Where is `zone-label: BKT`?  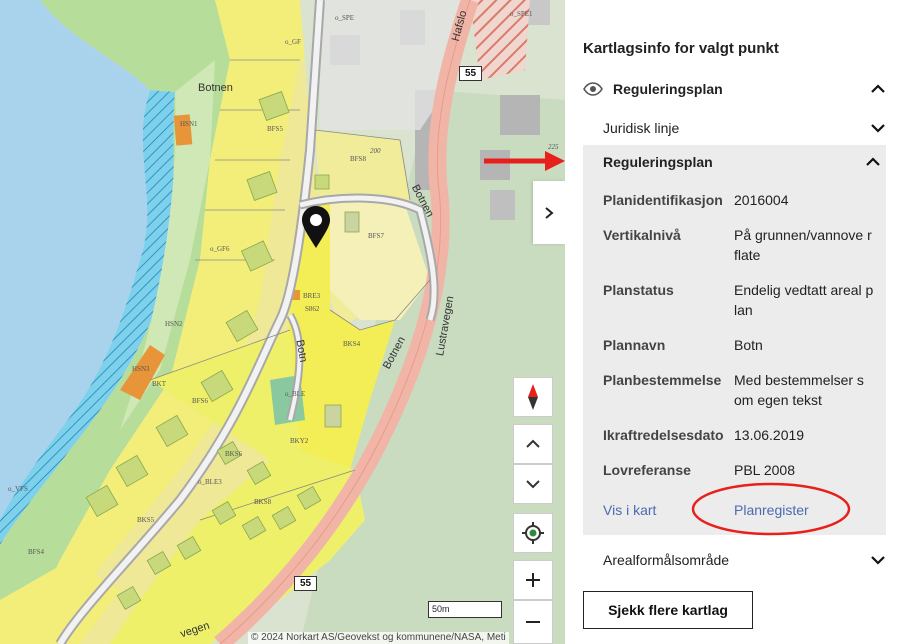 zone-label: BKT is located at coordinates (159, 384).